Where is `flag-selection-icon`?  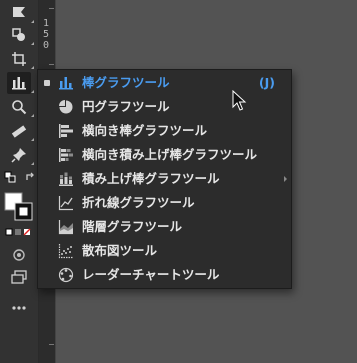
flag-selection-icon is located at coordinates (19, 12).